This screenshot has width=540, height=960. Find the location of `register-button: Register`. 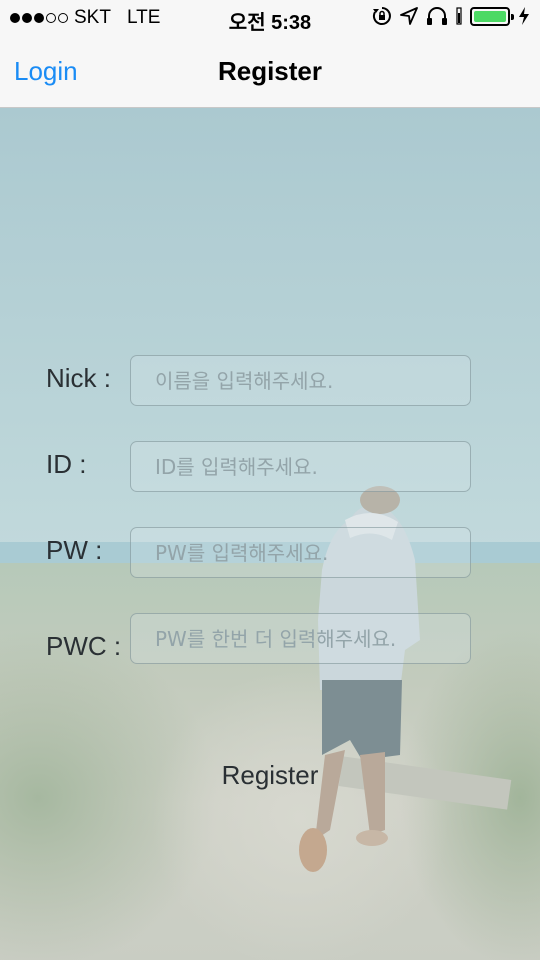

register-button: Register is located at coordinates (270, 775).